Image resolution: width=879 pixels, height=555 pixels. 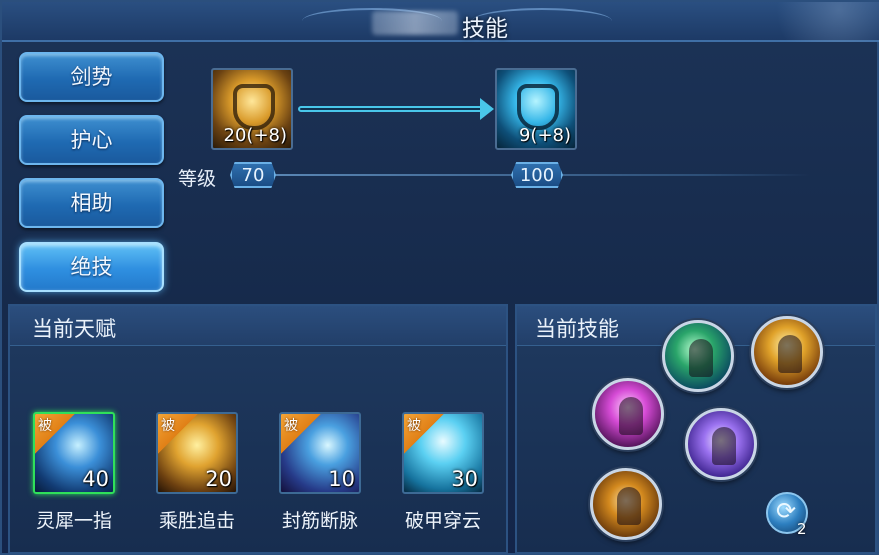 I want to click on pink-power-figure-icon, so click(x=628, y=414).